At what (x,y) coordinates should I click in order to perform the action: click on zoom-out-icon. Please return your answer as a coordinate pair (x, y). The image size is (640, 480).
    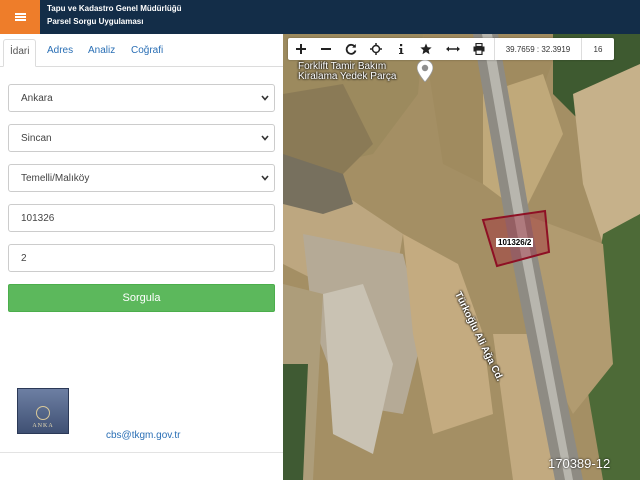
    Looking at the image, I should click on (326, 49).